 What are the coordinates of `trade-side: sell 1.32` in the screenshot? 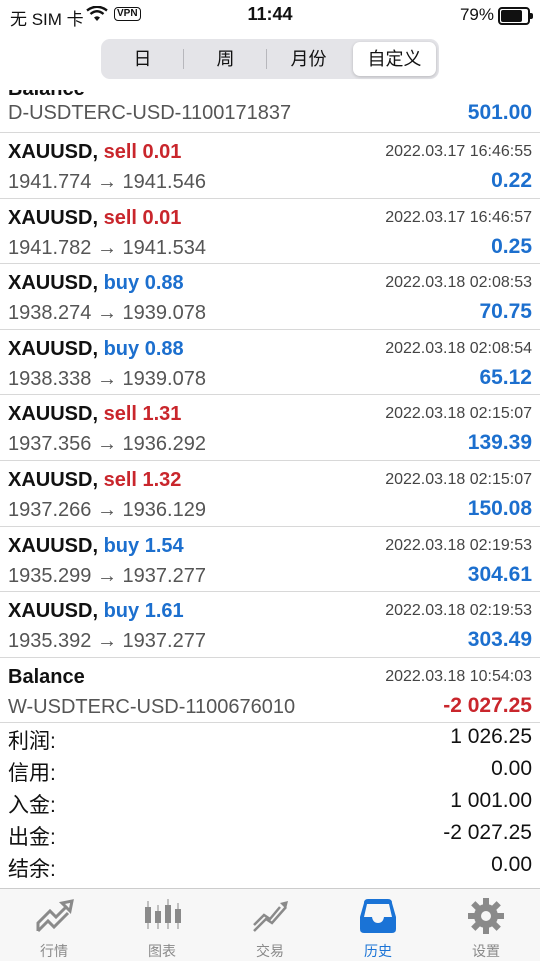 It's located at (142, 479).